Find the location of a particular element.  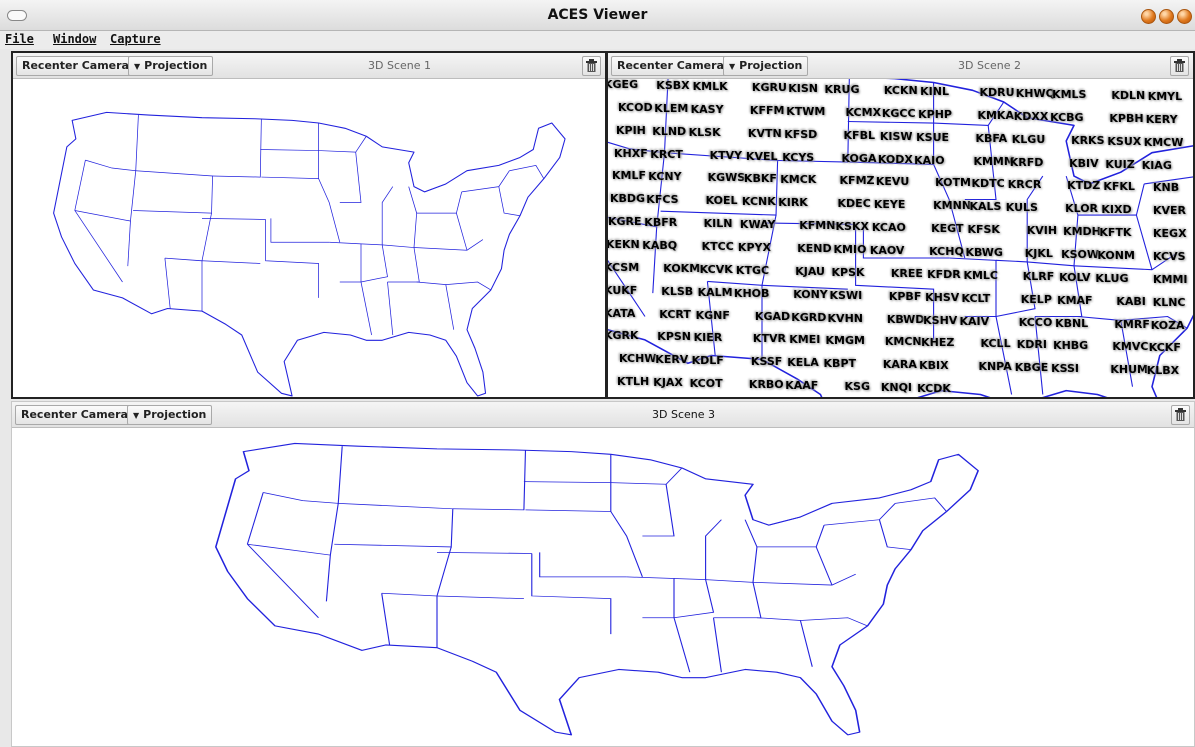

station-label: KEGT is located at coordinates (947, 229).